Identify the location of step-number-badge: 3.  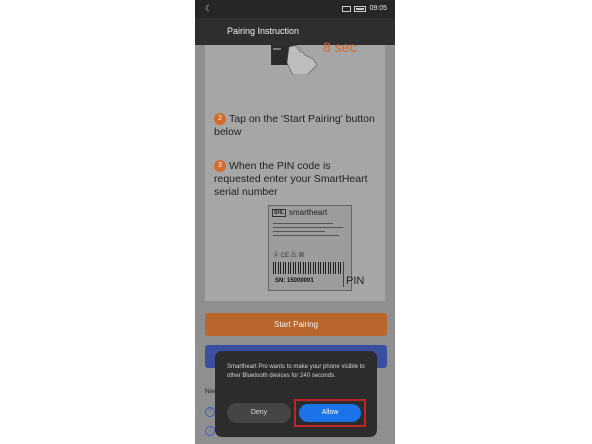
(220, 166).